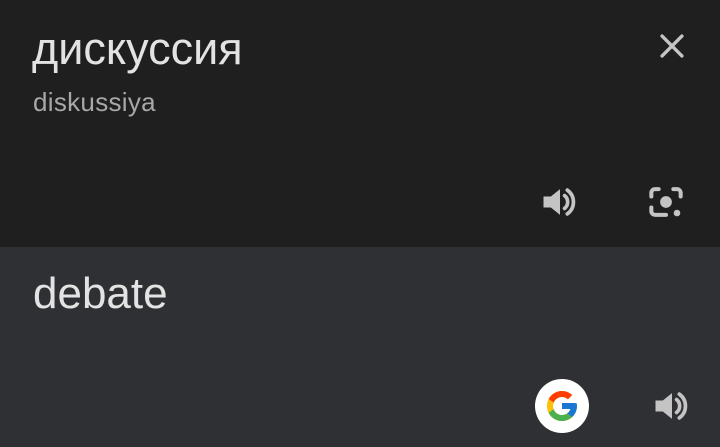 The height and width of the screenshot is (447, 720). I want to click on camera-lens-icon, so click(666, 202).